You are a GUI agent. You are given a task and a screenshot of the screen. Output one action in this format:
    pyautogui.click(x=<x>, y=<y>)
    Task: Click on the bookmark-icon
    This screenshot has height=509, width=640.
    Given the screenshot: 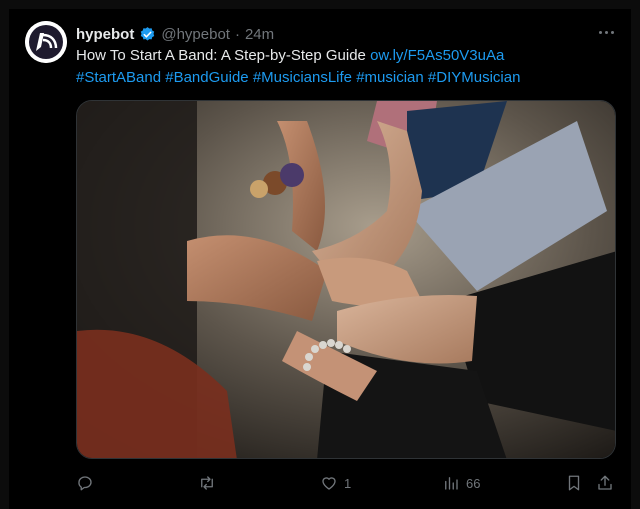 What is the action you would take?
    pyautogui.click(x=574, y=483)
    